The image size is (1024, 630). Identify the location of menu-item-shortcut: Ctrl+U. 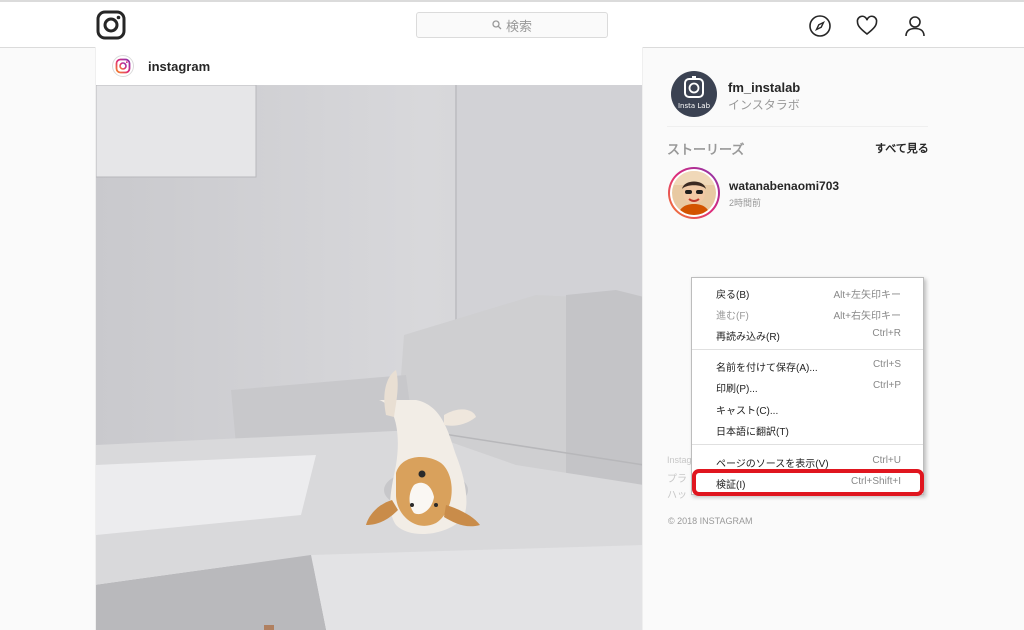
(886, 460).